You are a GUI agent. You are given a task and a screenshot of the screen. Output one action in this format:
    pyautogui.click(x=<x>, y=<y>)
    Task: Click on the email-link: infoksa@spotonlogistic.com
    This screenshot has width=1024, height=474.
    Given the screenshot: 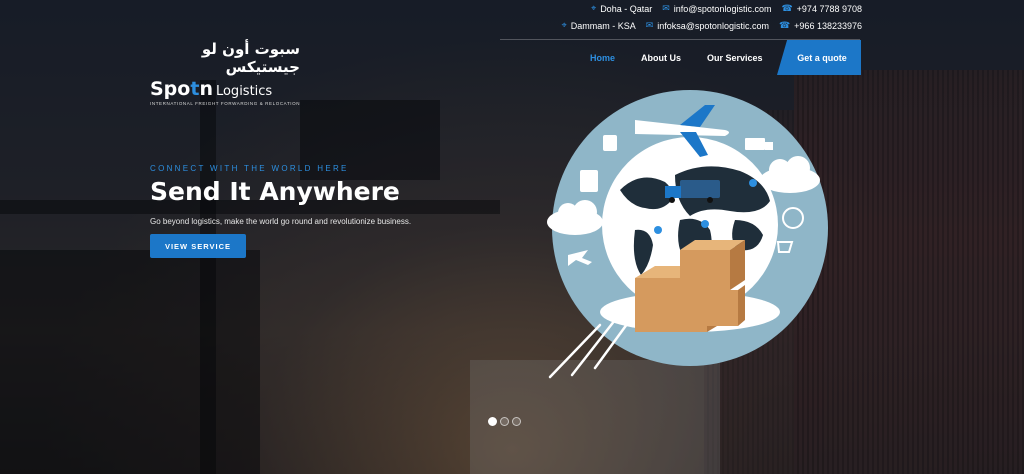 What is the action you would take?
    pyautogui.click(x=713, y=26)
    